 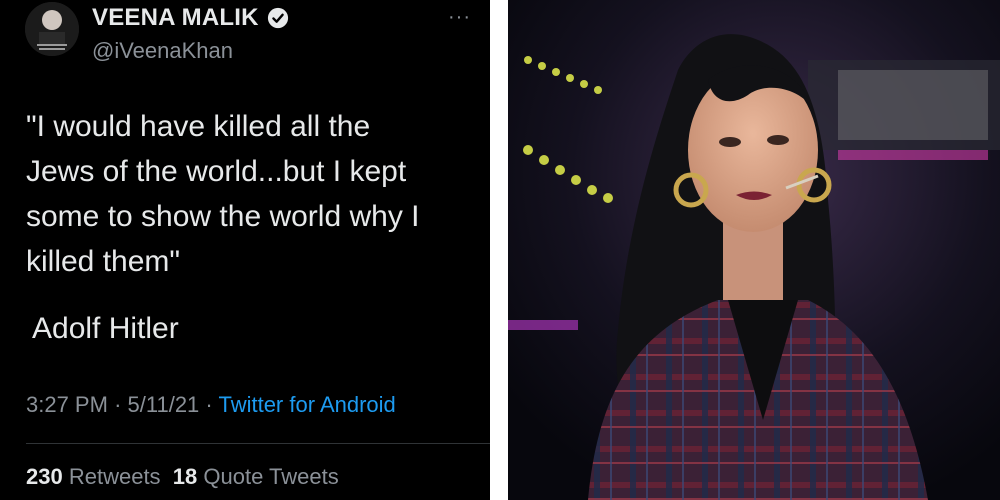 I want to click on display-name: VEENA MALIK, so click(x=190, y=18).